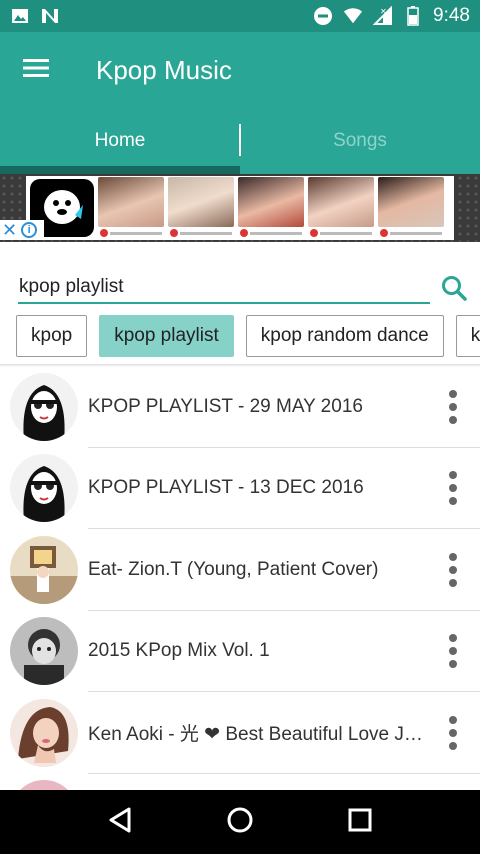  I want to click on search-input, so click(224, 288).